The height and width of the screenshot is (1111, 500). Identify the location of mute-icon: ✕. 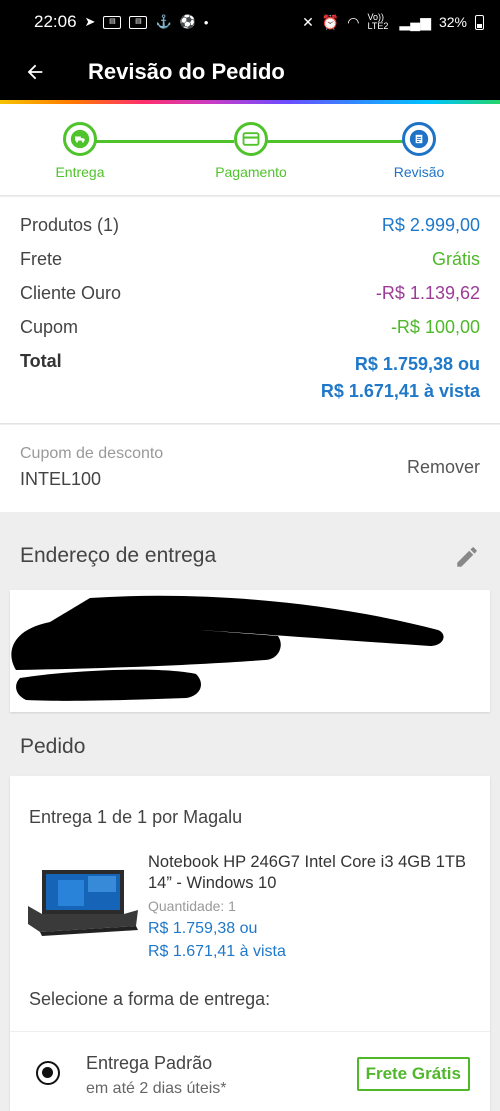
(308, 21).